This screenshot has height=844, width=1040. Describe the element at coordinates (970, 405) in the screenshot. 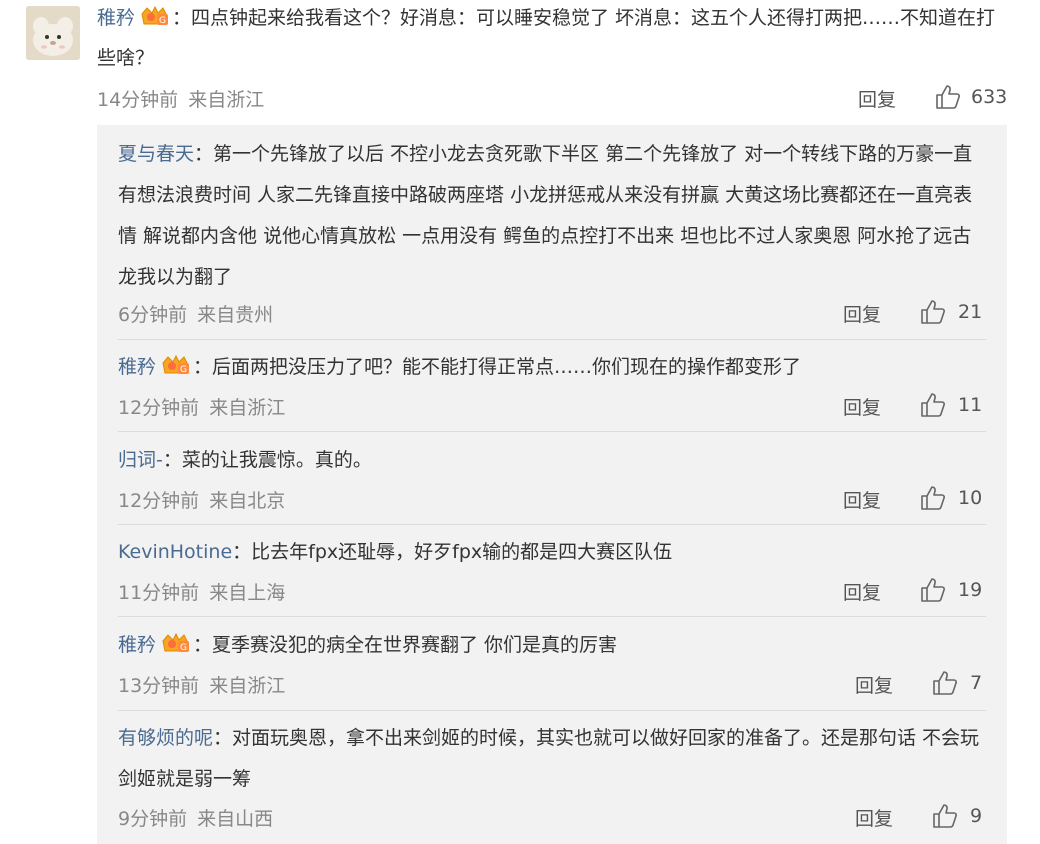

I see `like-count: 11` at that location.